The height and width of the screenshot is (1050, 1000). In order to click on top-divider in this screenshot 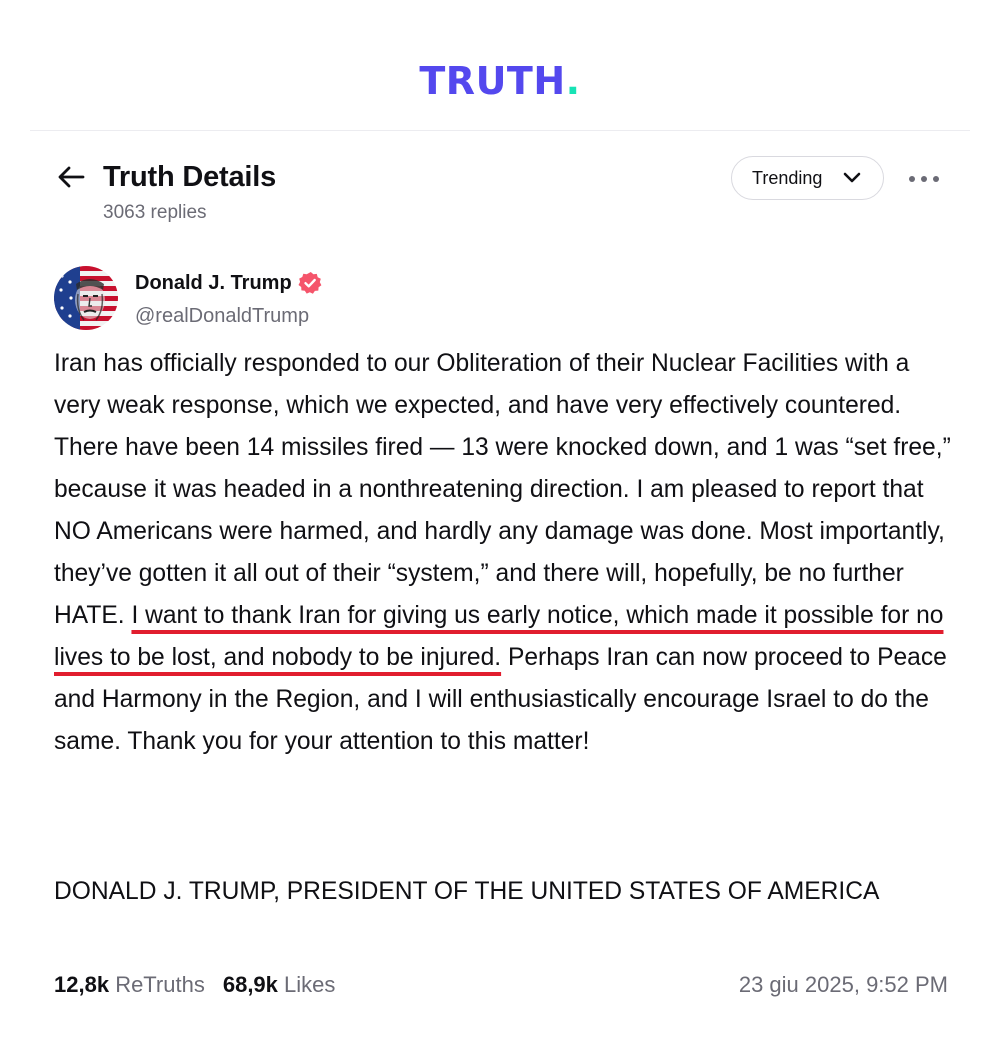, I will do `click(500, 130)`.